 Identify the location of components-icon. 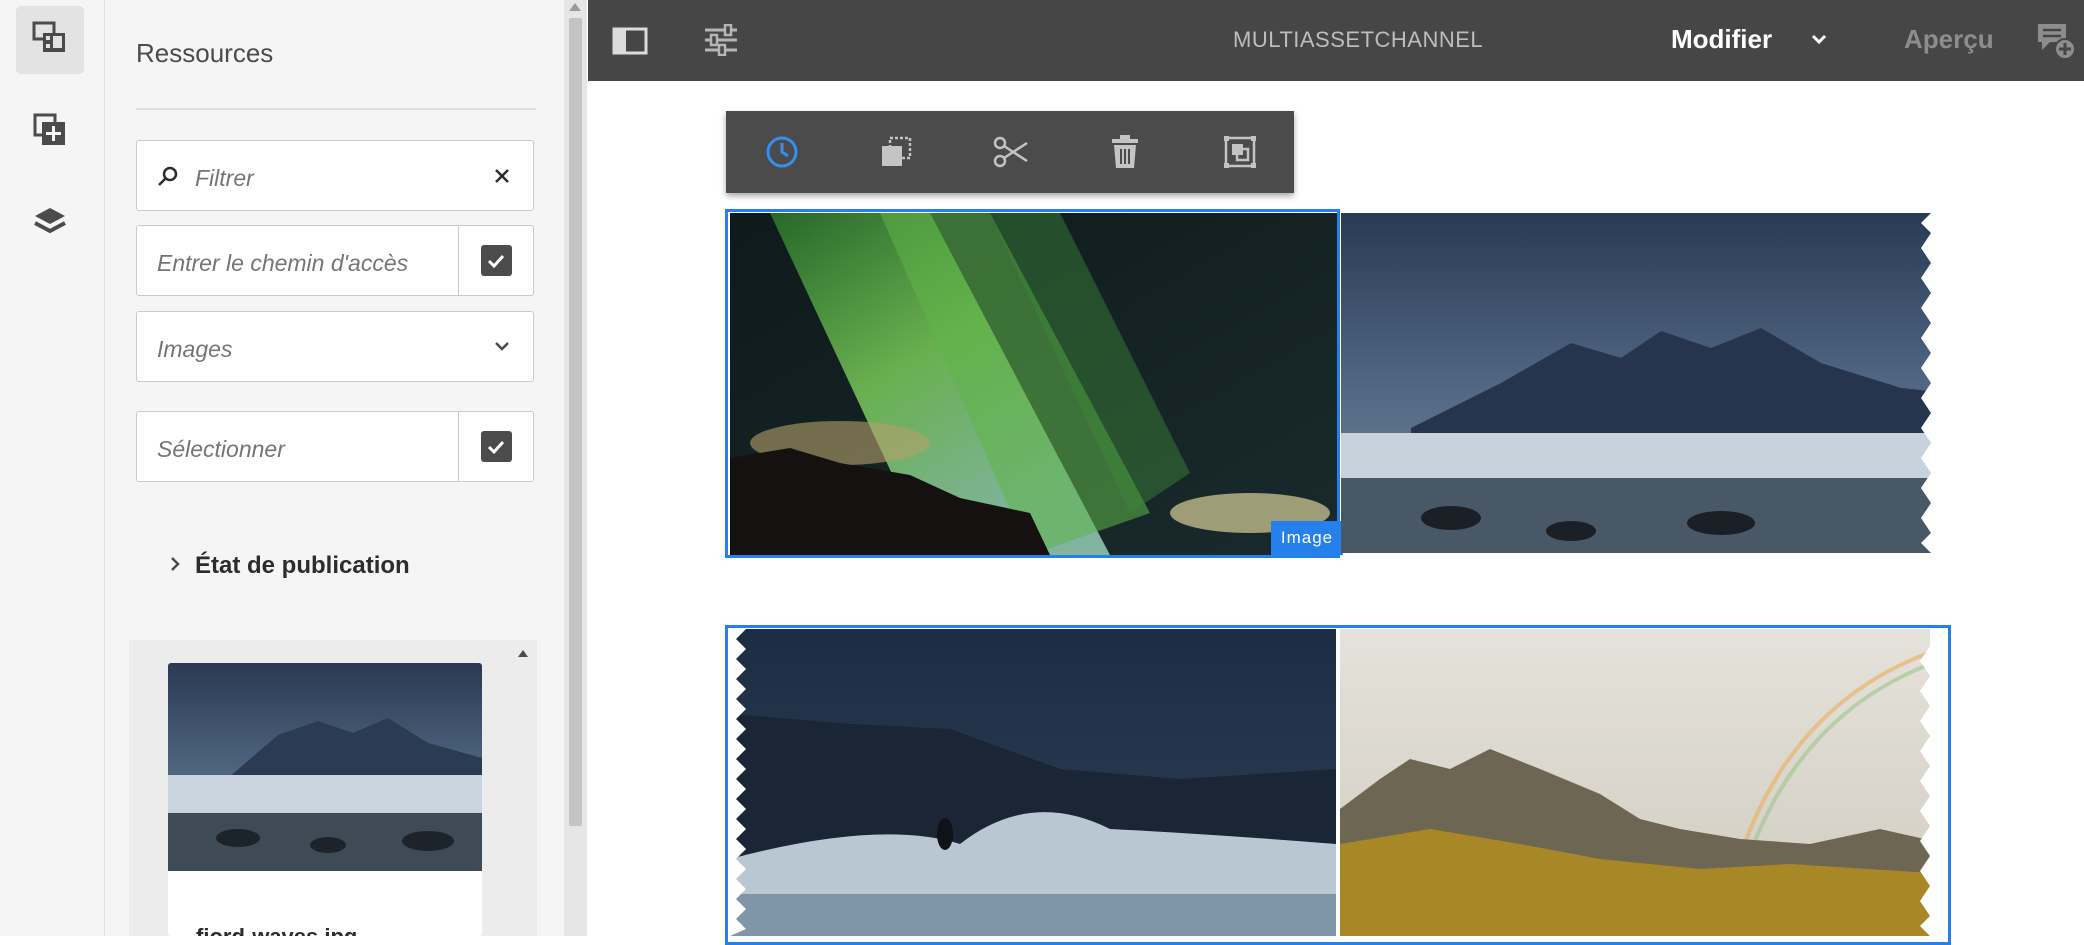
(50, 132).